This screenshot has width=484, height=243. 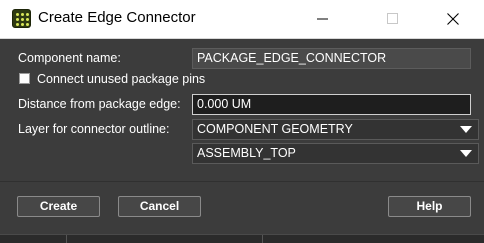 I want to click on create-button: Create, so click(x=58, y=206).